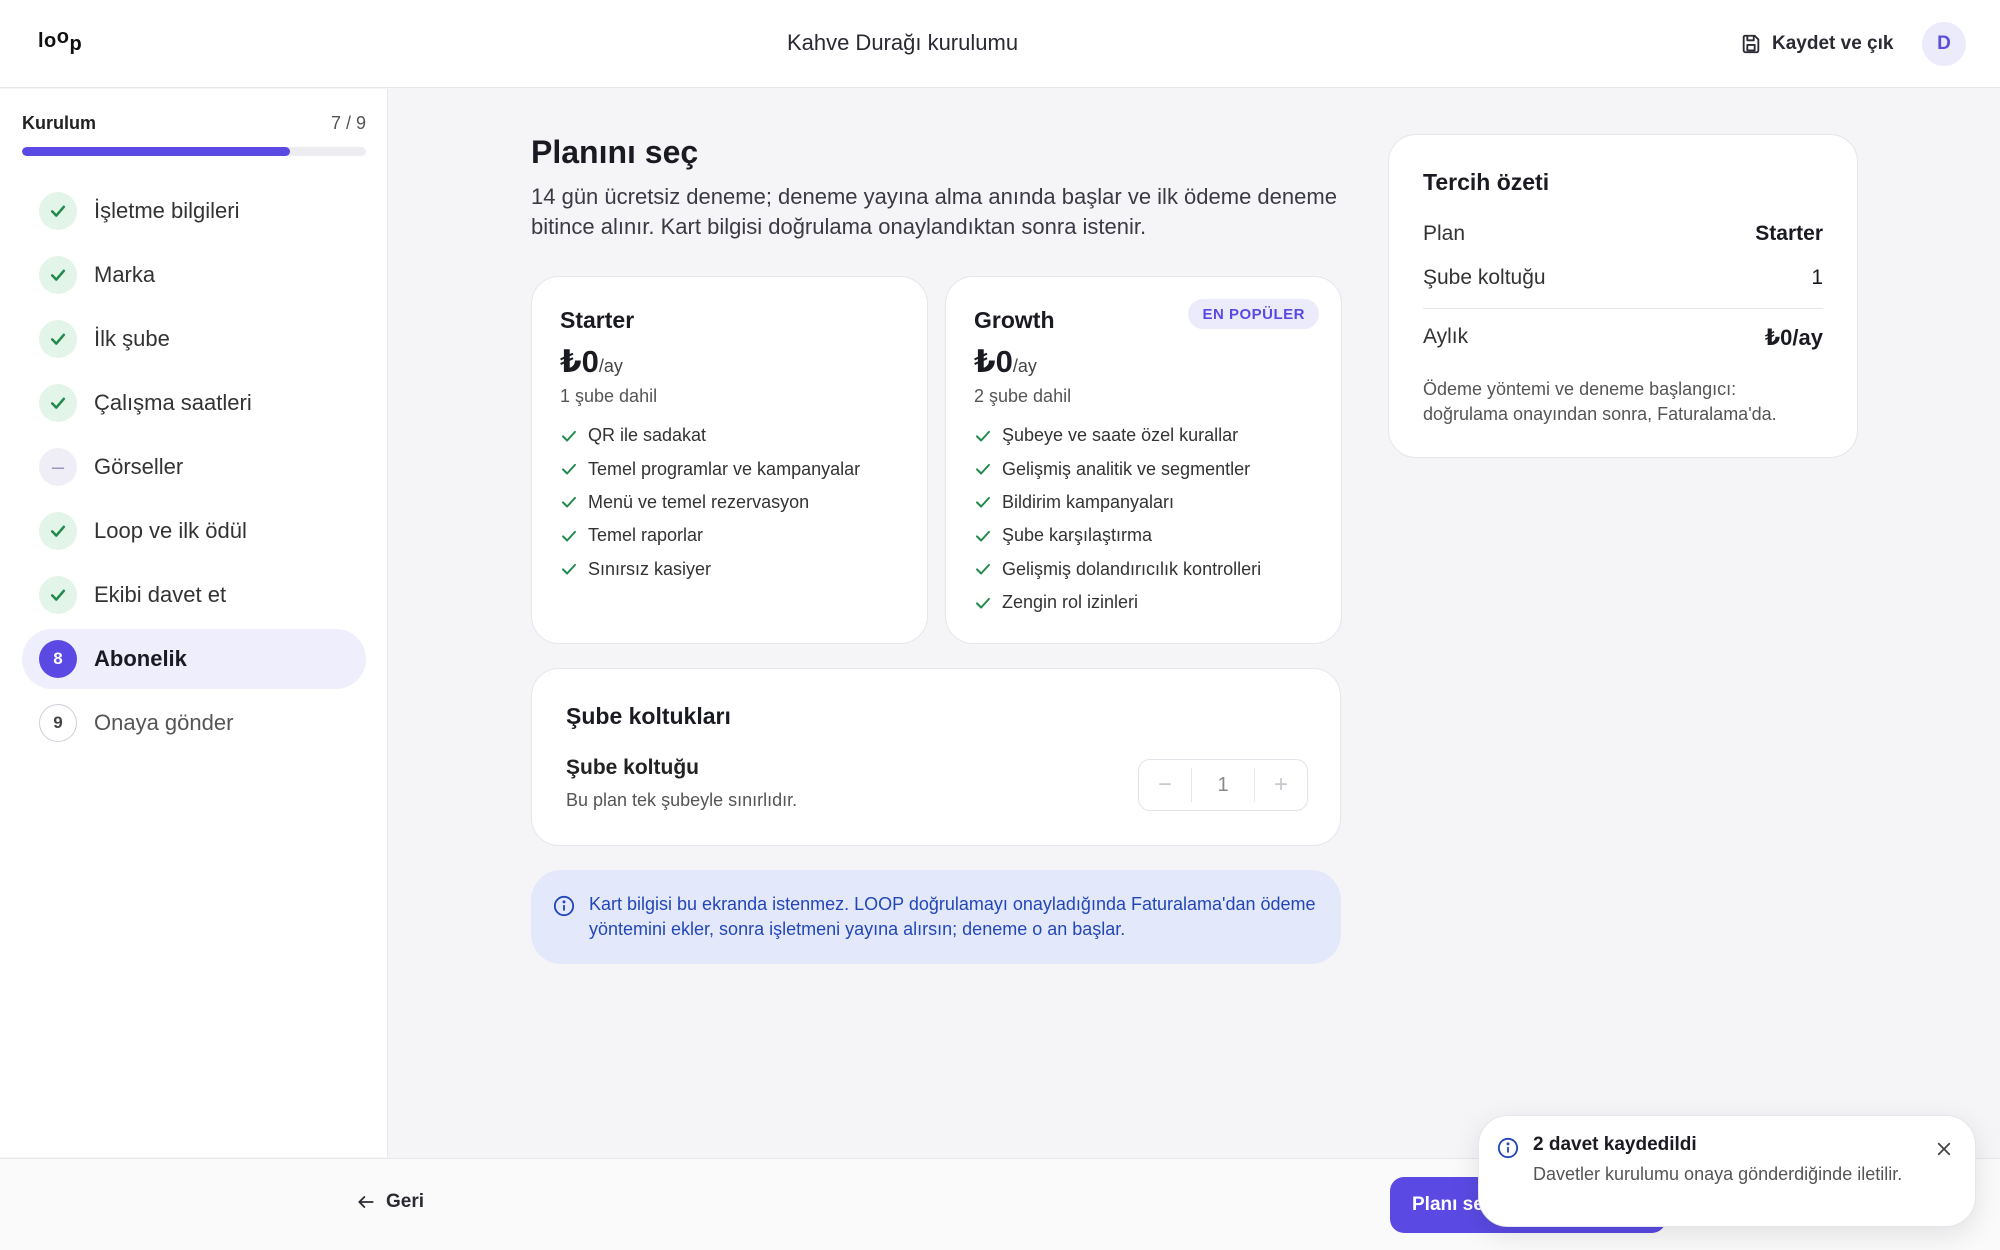 Image resolution: width=2000 pixels, height=1250 pixels. What do you see at coordinates (132, 338) in the screenshot?
I see `step-label: İlk şube` at bounding box center [132, 338].